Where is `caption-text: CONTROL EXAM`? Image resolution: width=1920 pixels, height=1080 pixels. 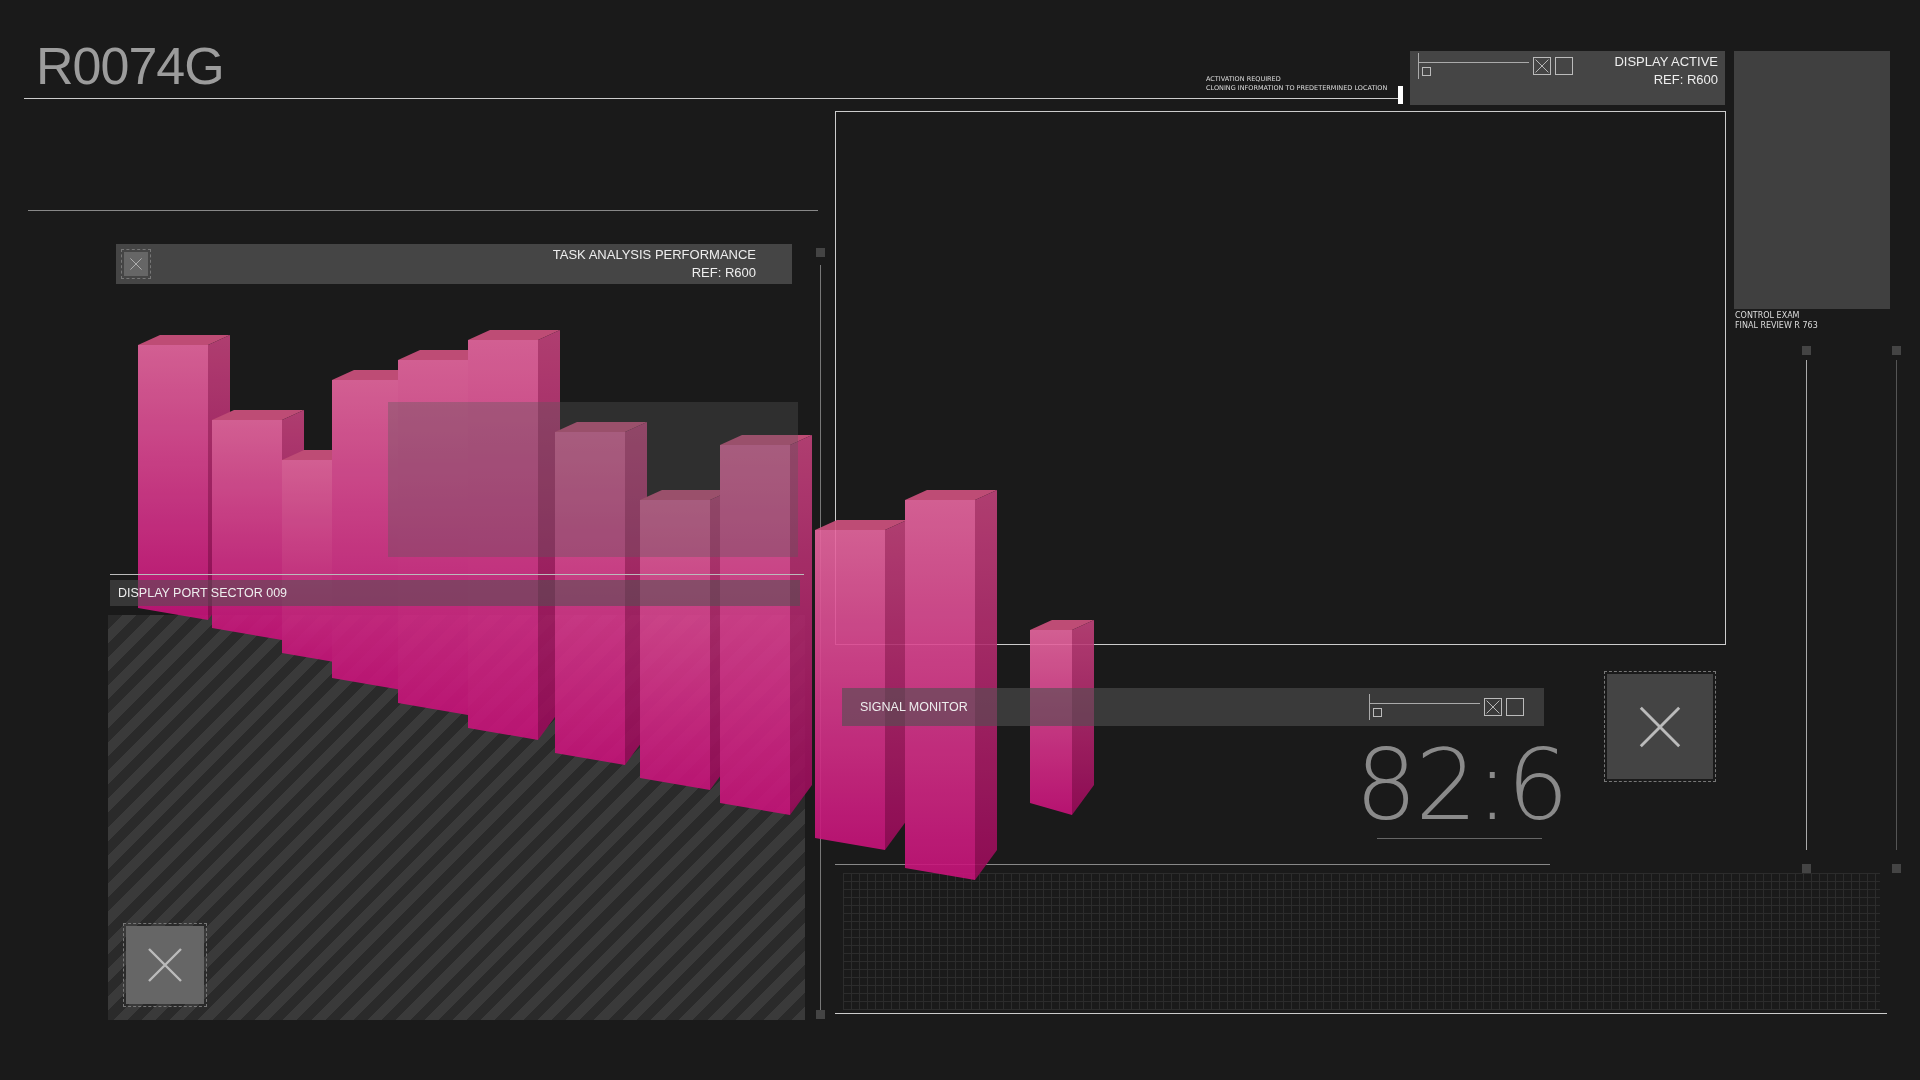 caption-text: CONTROL EXAM is located at coordinates (1768, 316).